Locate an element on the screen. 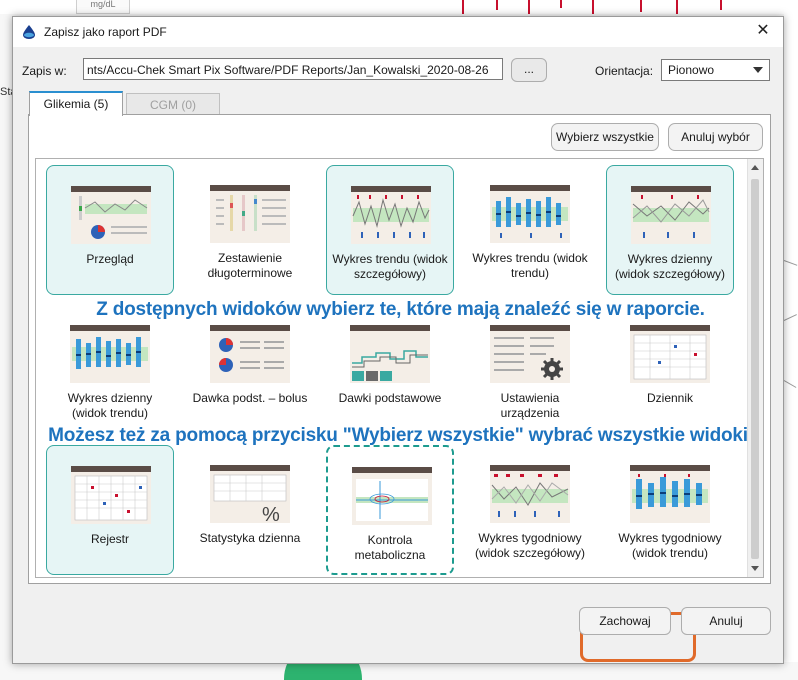 Image resolution: width=798 pixels, height=680 pixels. view-card-daily-detail: Wykres dzienny (widok szczegółowy) is located at coordinates (670, 230).